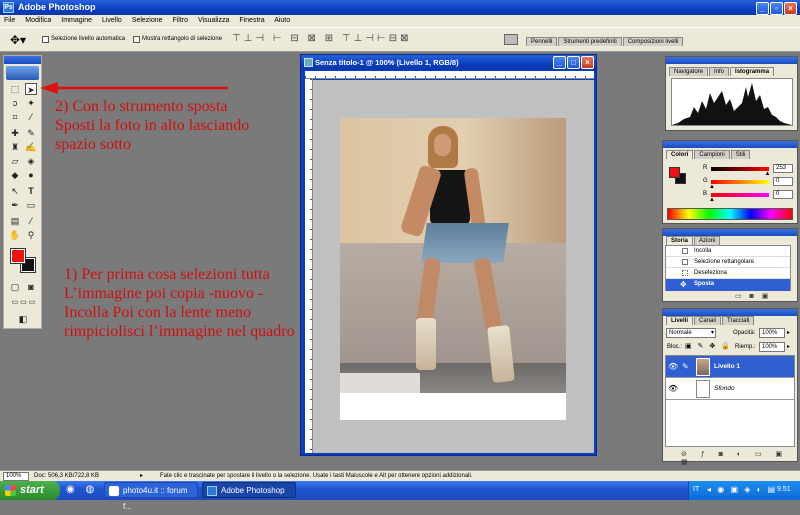 The width and height of the screenshot is (800, 515). Describe the element at coordinates (753, 296) in the screenshot. I see `history-buttons-icon: ▭ ◙ ▣` at that location.